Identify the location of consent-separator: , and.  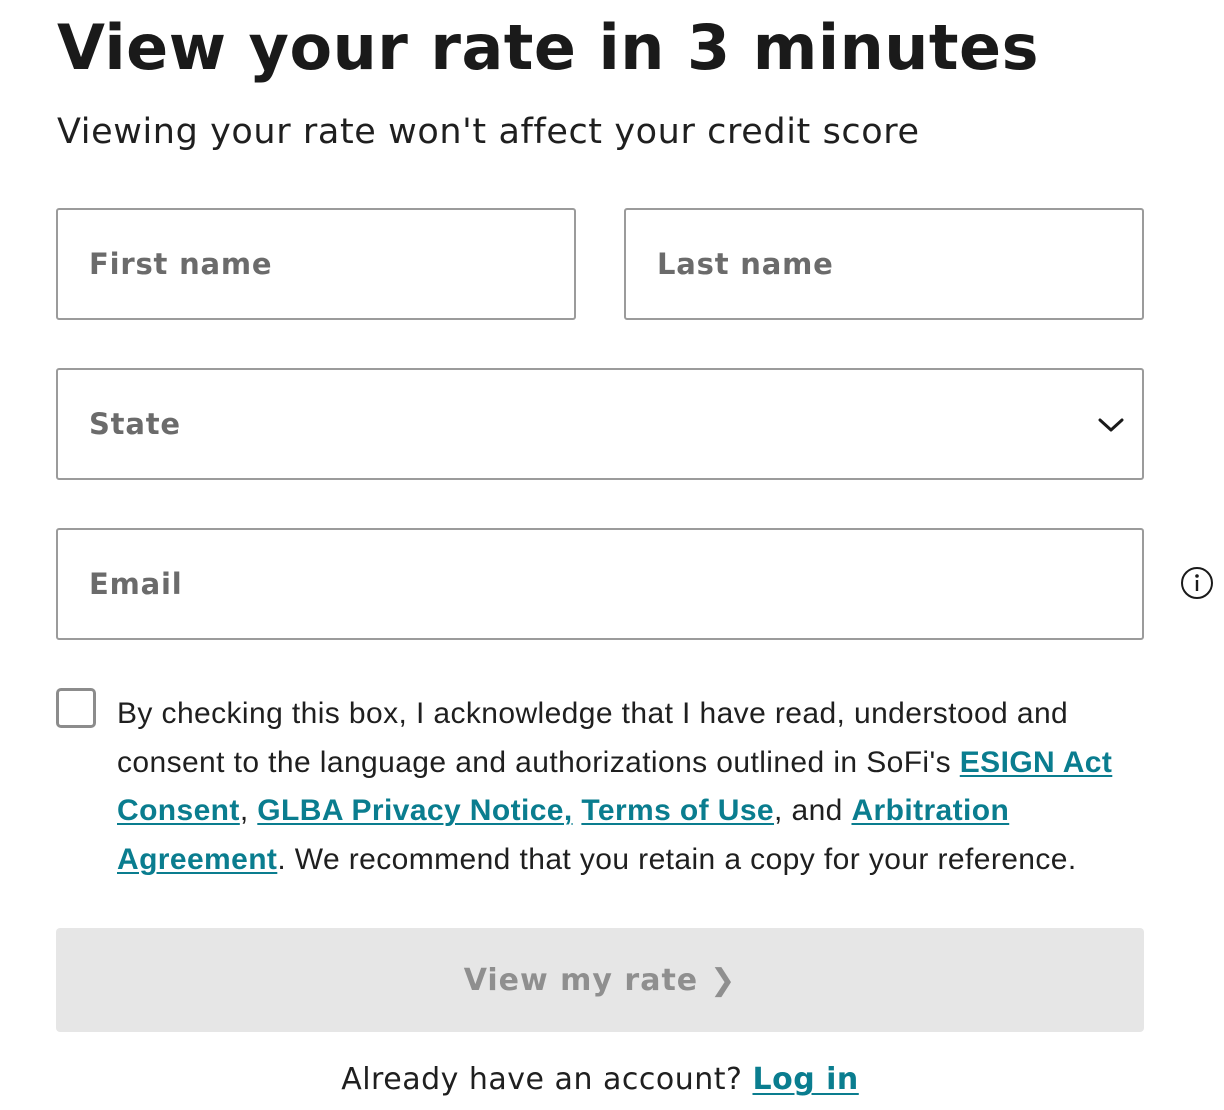
(813, 810).